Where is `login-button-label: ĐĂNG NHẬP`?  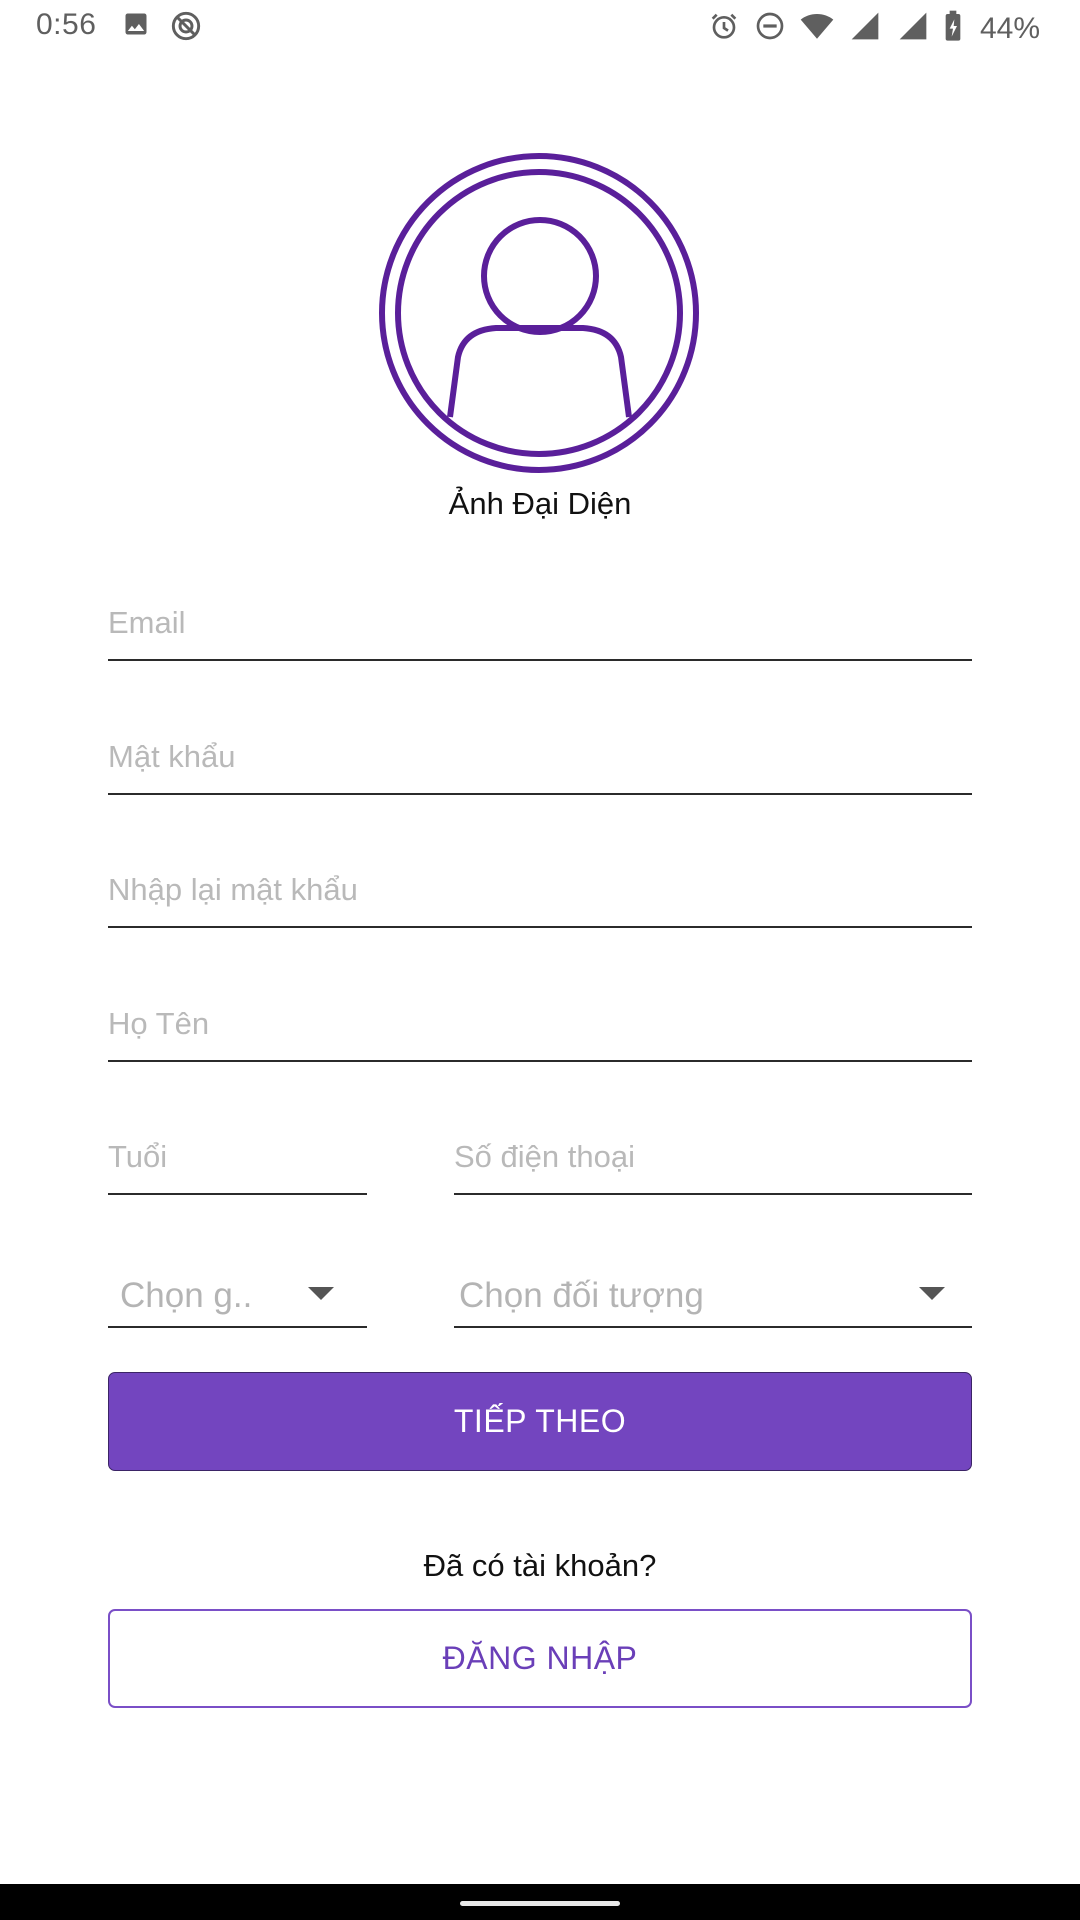 login-button-label: ĐĂNG NHẬP is located at coordinates (540, 1658).